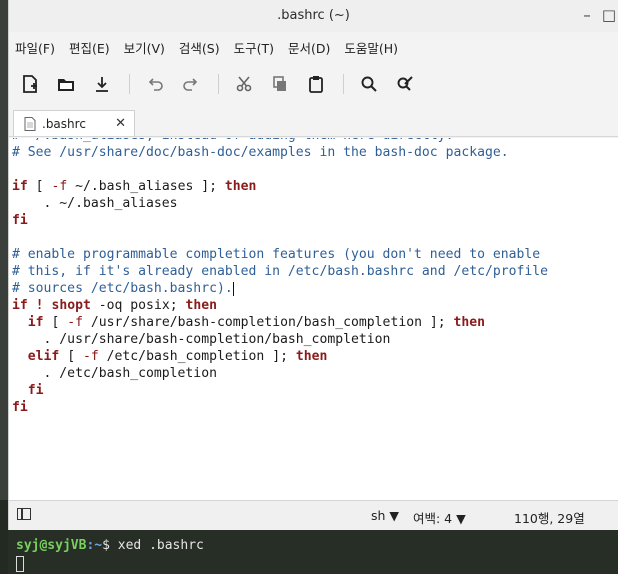  What do you see at coordinates (71, 305) in the screenshot?
I see `code-keyword: shopt` at bounding box center [71, 305].